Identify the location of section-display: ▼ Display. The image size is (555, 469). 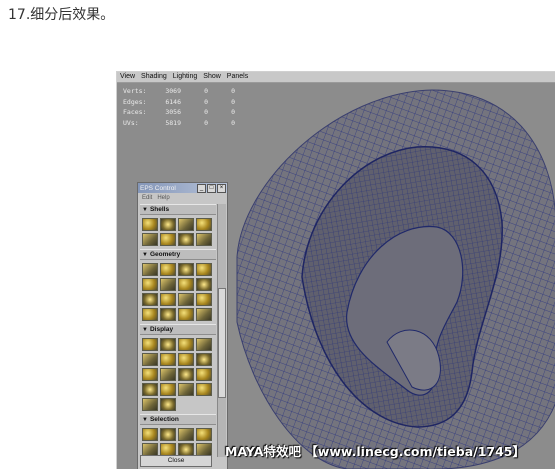
(178, 329).